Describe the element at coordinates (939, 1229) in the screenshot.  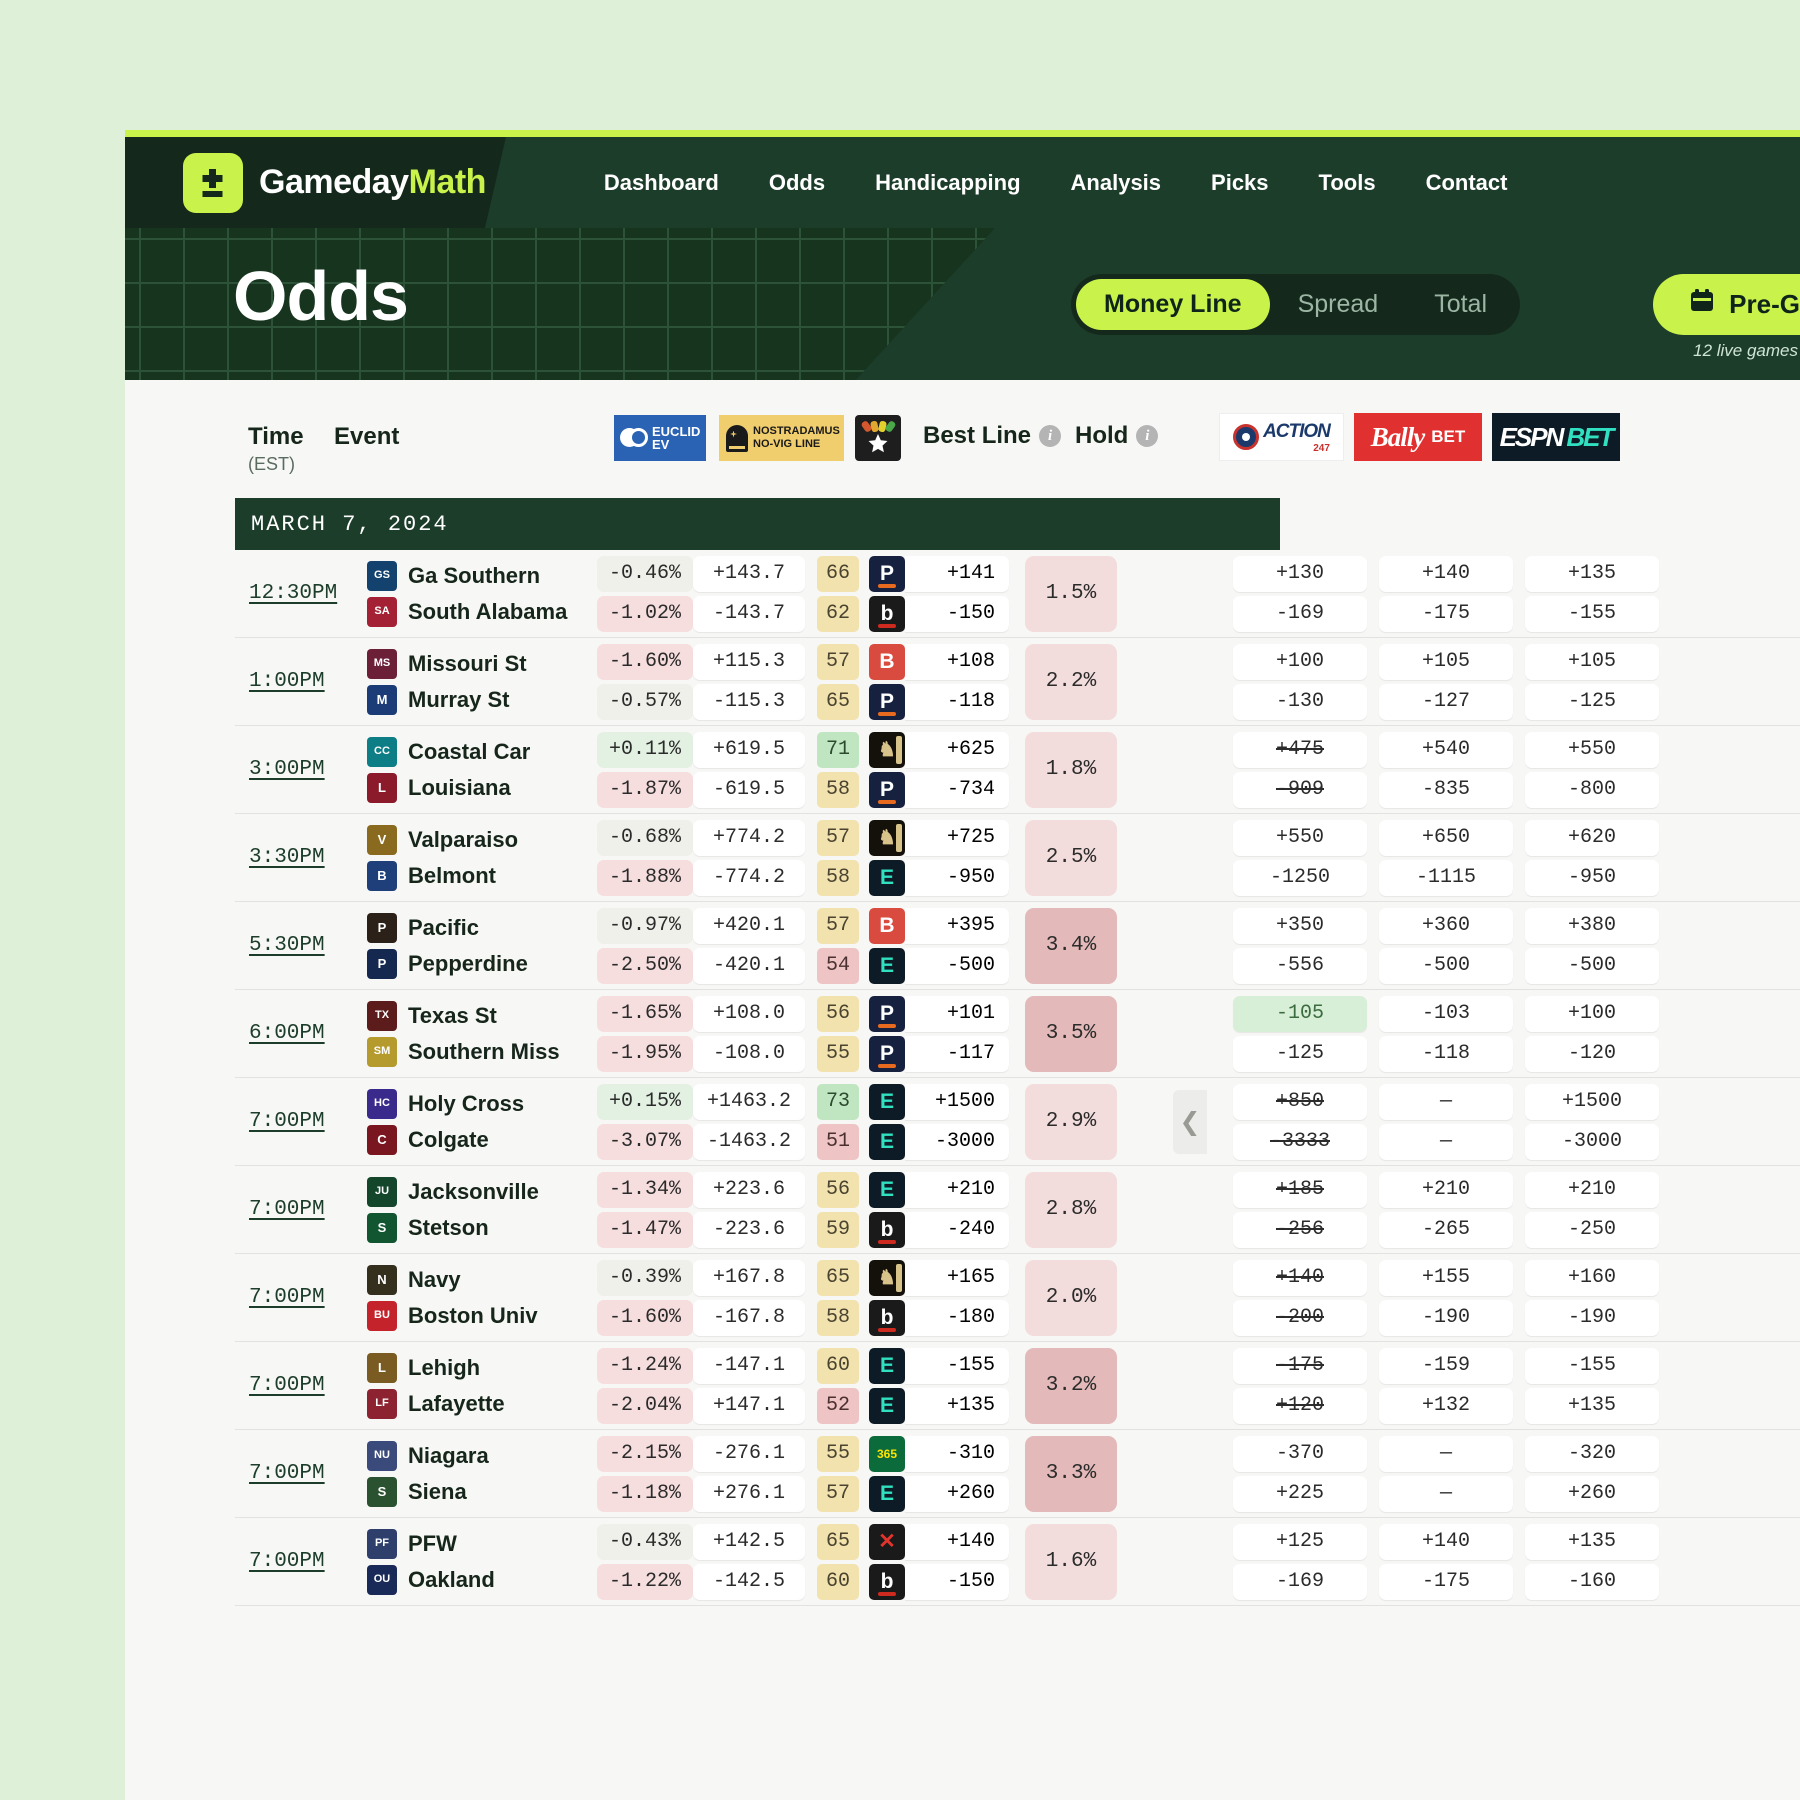
I see `best-line-cell: b -240` at that location.